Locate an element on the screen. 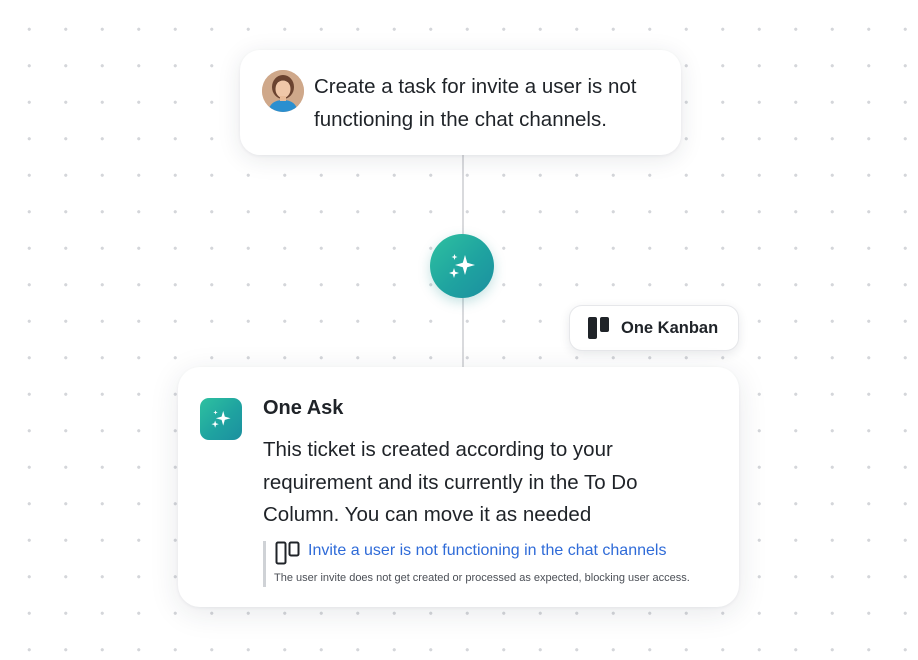 Image resolution: width=918 pixels, height=660 pixels. kanban-chip-label: One Kanban is located at coordinates (670, 327).